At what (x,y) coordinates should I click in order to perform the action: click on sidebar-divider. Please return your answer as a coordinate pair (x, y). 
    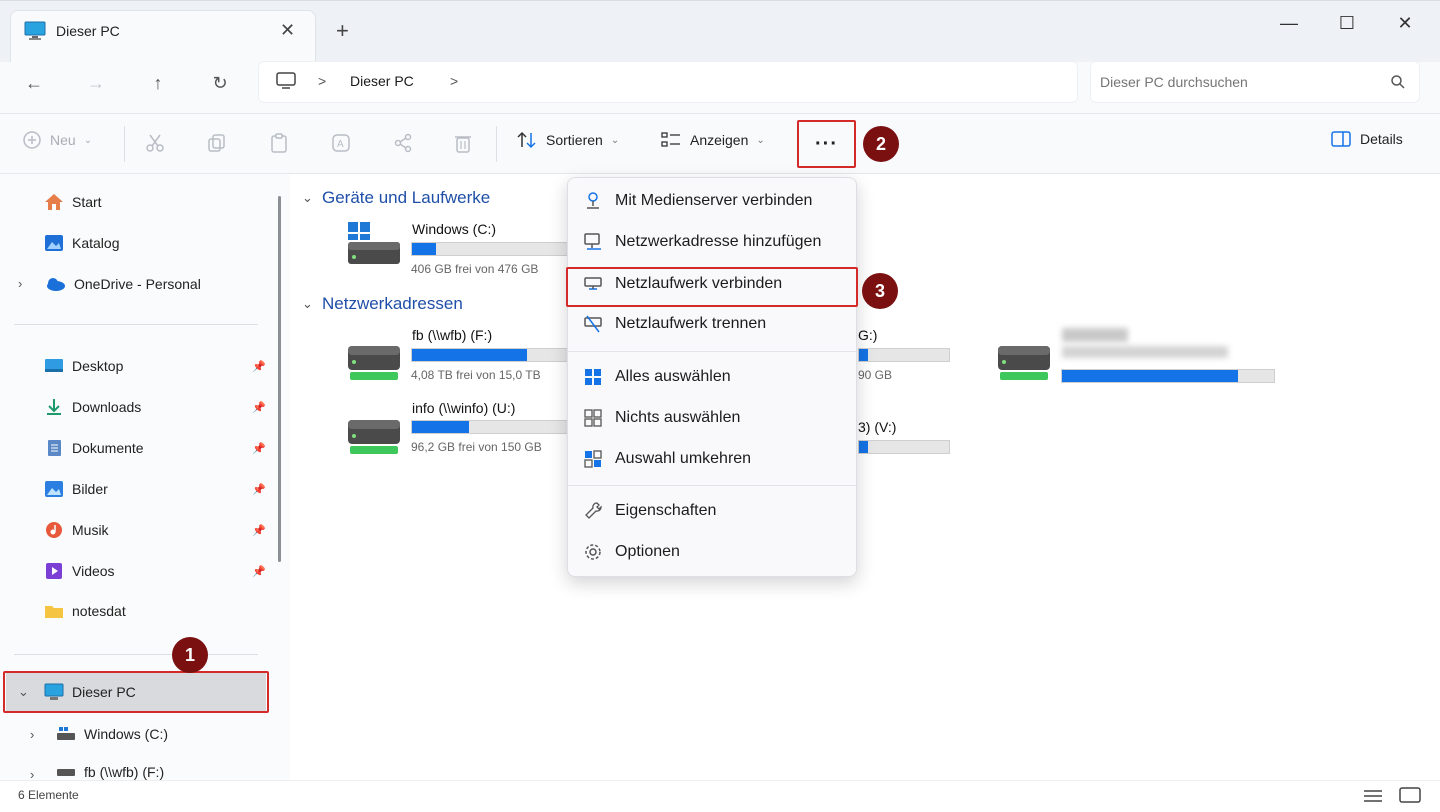
    Looking at the image, I should click on (136, 324).